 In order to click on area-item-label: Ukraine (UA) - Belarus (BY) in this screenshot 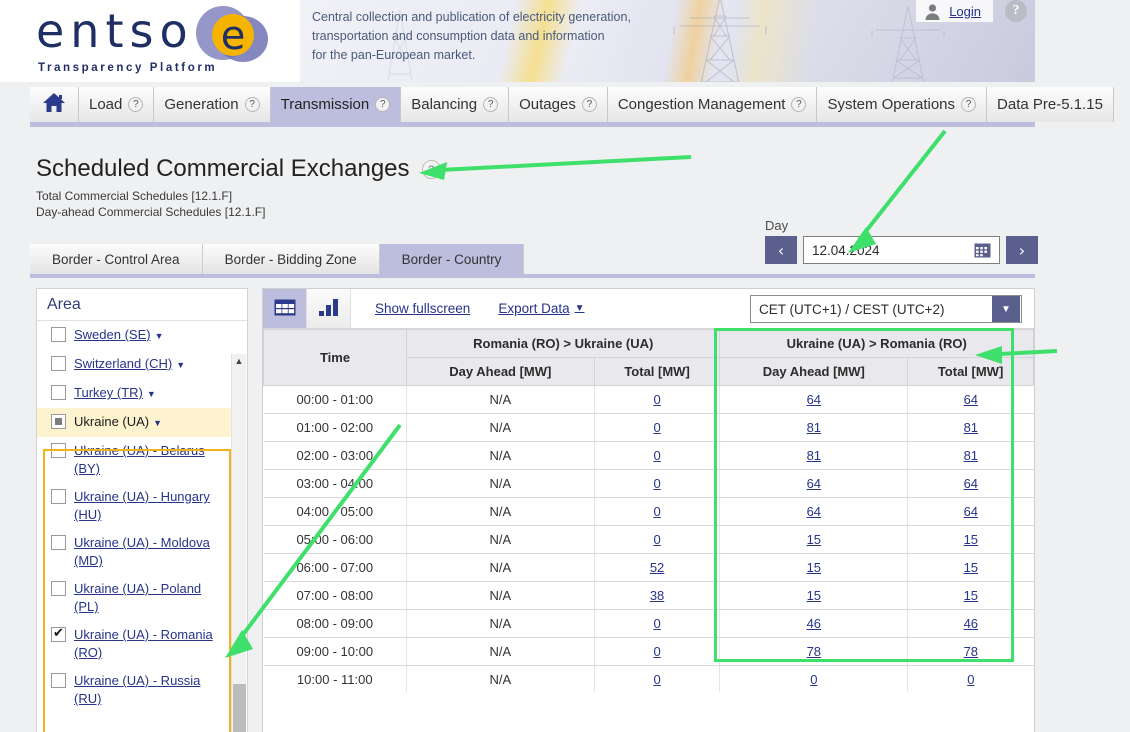, I will do `click(150, 460)`.